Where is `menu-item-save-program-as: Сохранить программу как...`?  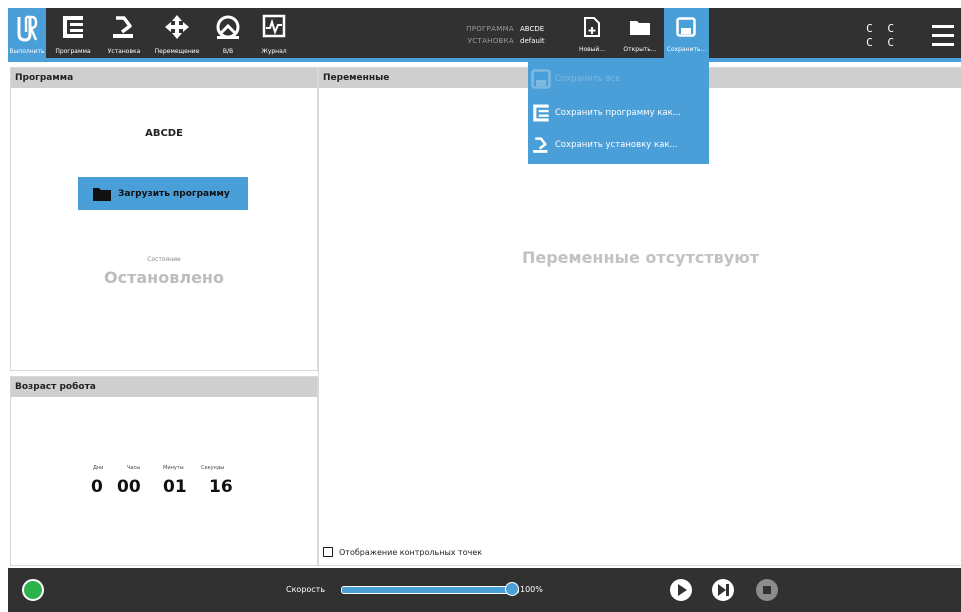
menu-item-save-program-as: Сохранить программу как... is located at coordinates (618, 113).